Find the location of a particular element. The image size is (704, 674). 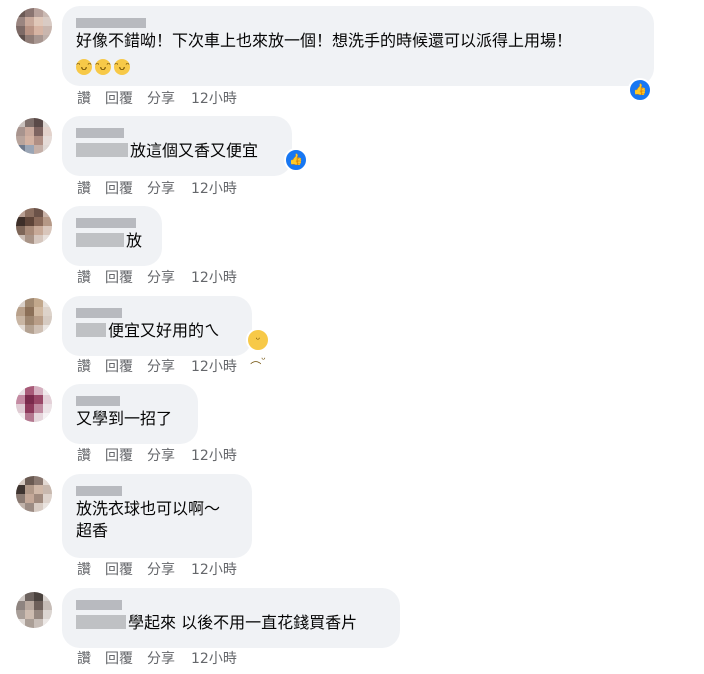

comment-text: 放洗衣球也可以啊～ is located at coordinates (148, 508).